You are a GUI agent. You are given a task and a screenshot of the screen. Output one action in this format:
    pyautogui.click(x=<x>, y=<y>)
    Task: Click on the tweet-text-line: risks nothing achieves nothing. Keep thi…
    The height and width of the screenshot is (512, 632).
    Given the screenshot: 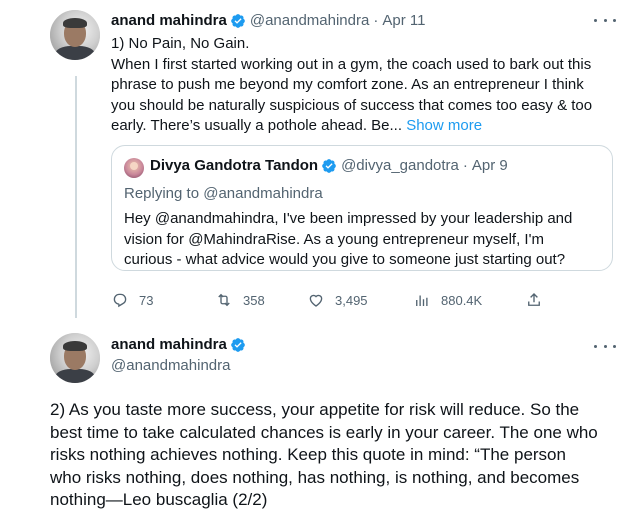 What is the action you would take?
    pyautogui.click(x=308, y=454)
    